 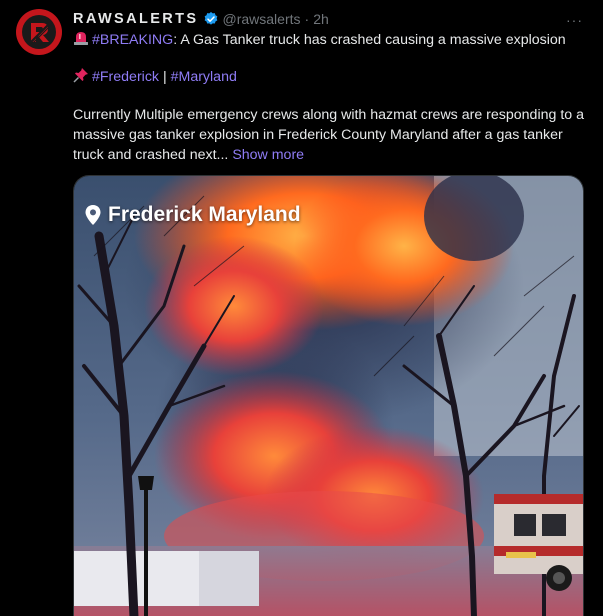 What do you see at coordinates (321, 19) in the screenshot?
I see `timestamp: 2h` at bounding box center [321, 19].